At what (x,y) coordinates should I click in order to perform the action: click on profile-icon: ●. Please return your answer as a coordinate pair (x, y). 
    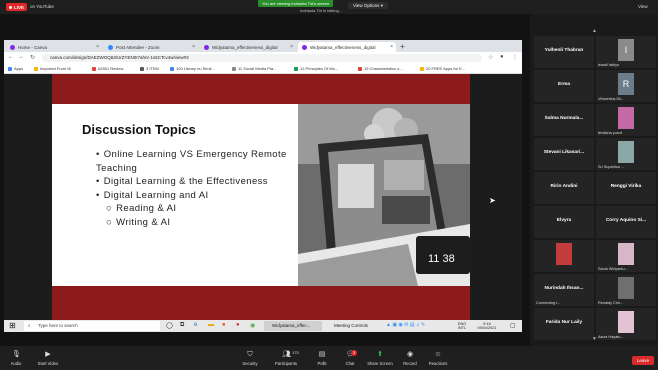
    Looking at the image, I should click on (502, 57).